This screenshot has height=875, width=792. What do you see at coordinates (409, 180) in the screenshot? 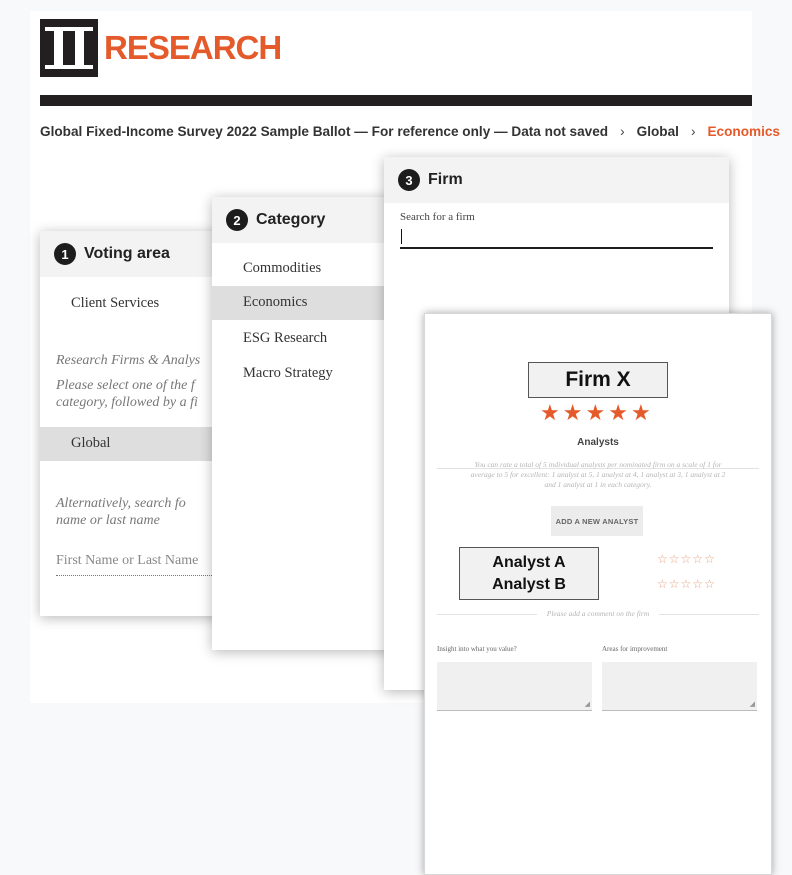
I see `step-number-badge: 3` at bounding box center [409, 180].